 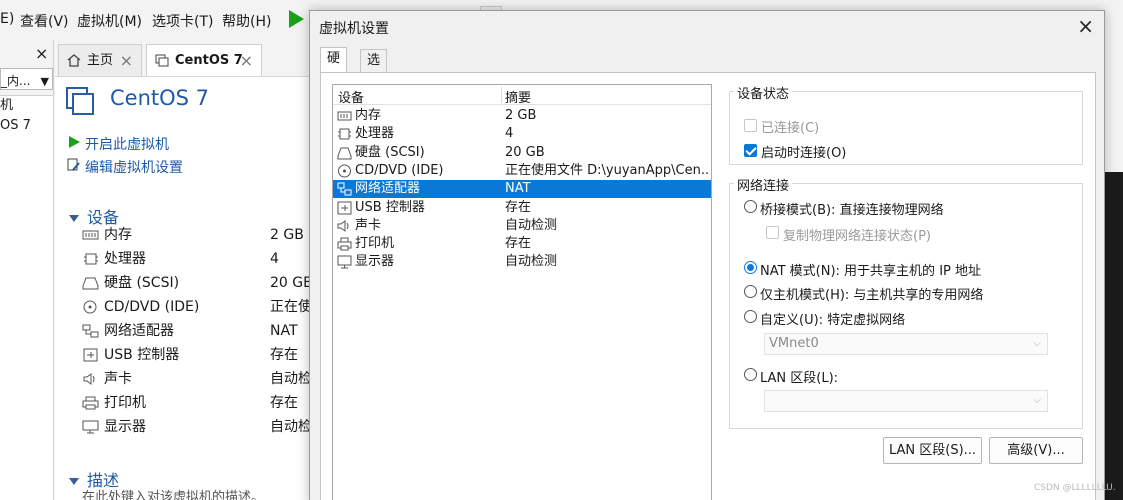 I want to click on lan-segment-select: ⌵, so click(x=906, y=401).